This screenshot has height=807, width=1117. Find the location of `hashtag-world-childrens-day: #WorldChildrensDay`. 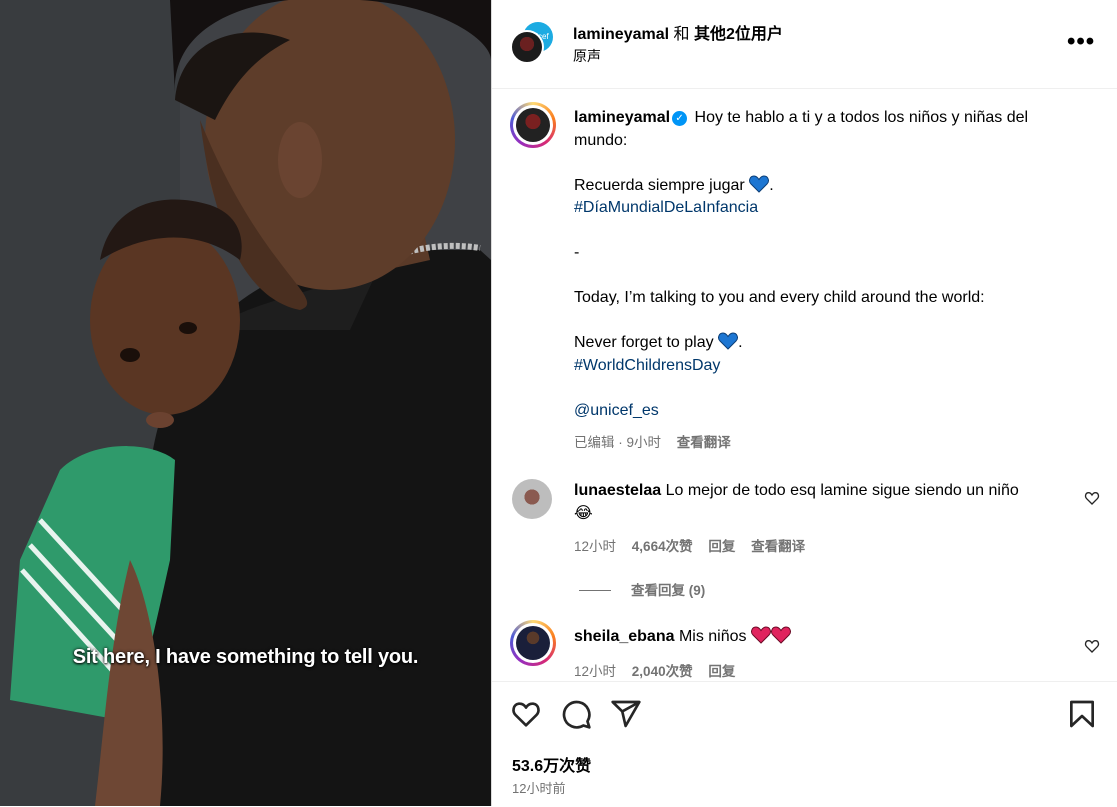

hashtag-world-childrens-day: #WorldChildrensDay is located at coordinates (824, 366).